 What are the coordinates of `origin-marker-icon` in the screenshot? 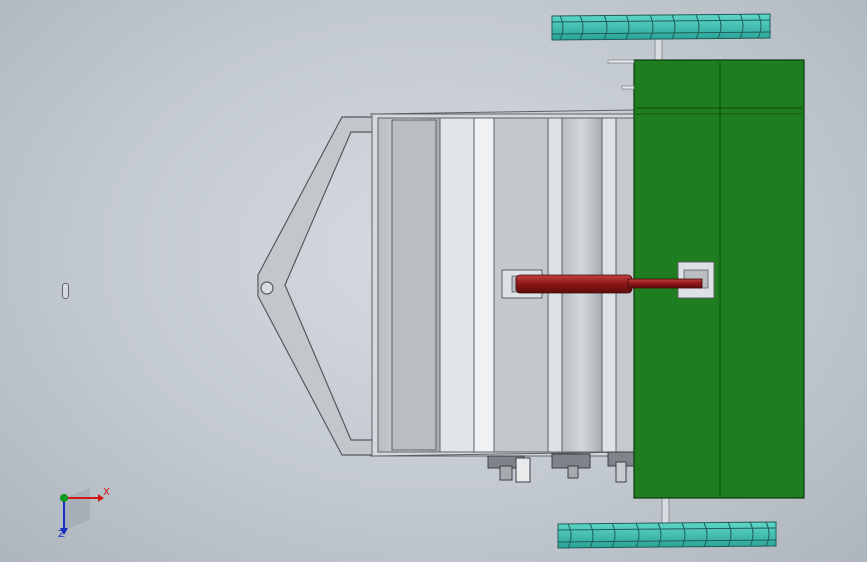 It's located at (65, 291).